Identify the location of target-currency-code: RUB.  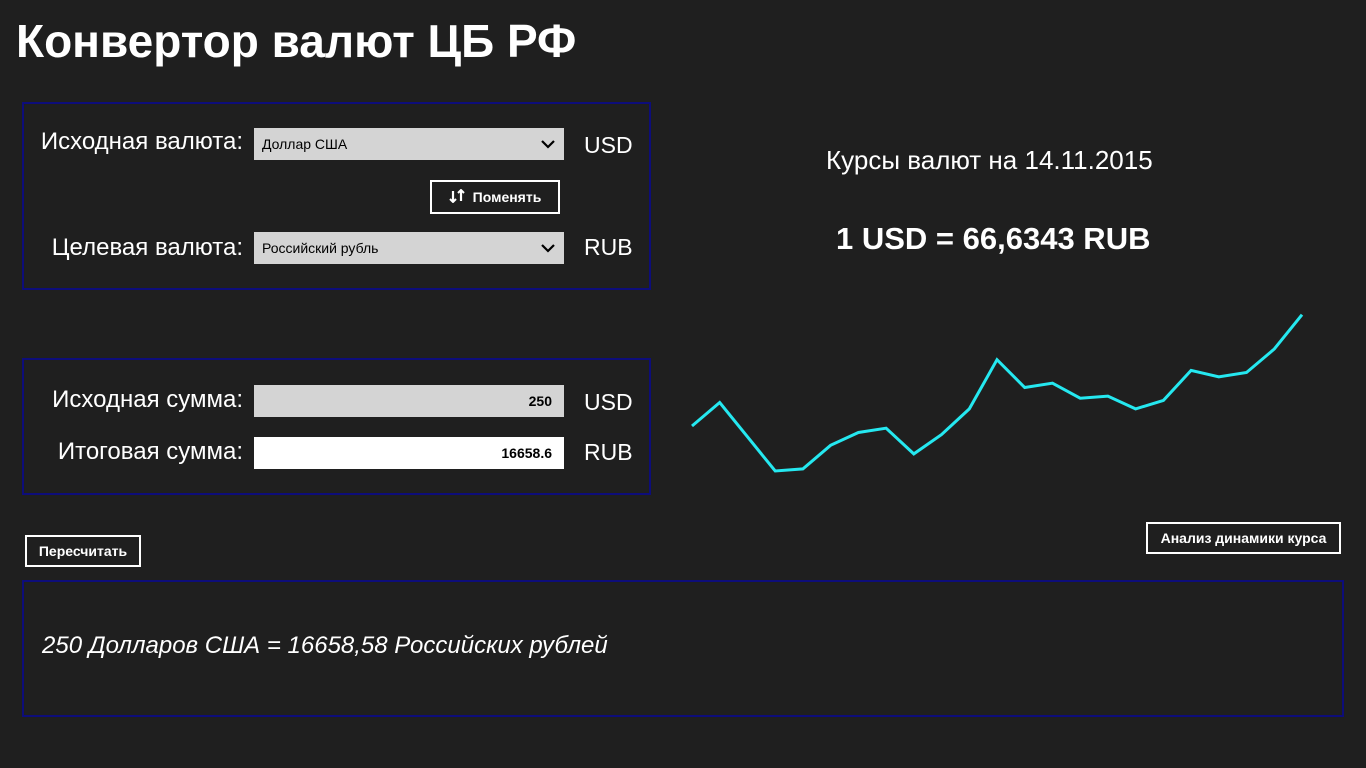
(608, 247).